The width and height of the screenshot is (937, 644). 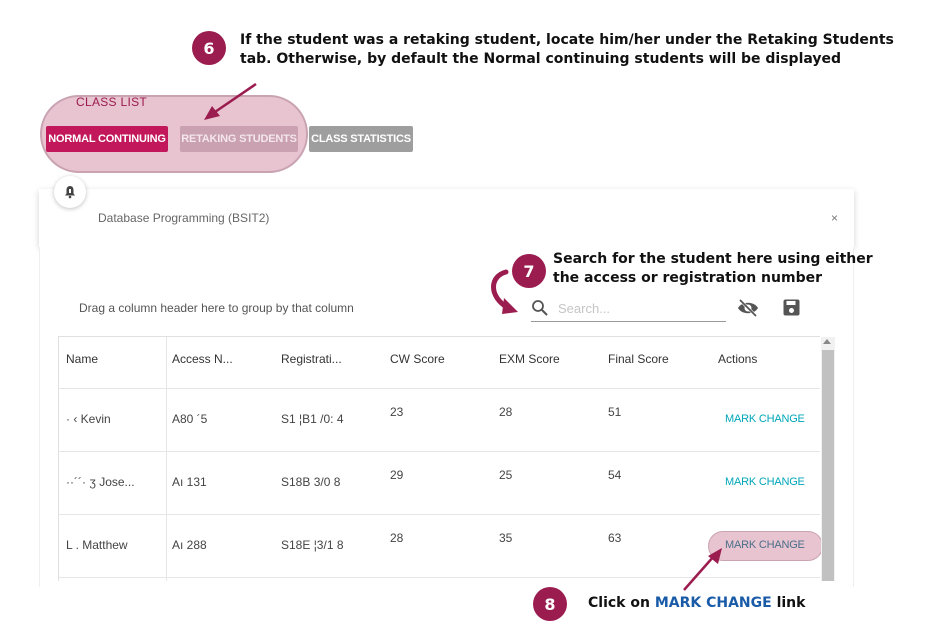 I want to click on cell-final-score: 51, so click(x=615, y=412).